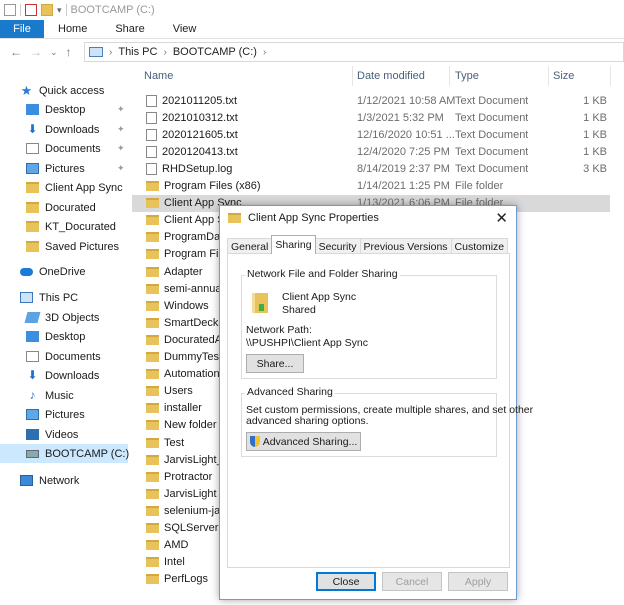 The image size is (624, 605). What do you see at coordinates (391, 76) in the screenshot?
I see `column-header-date-modified: Date modified` at bounding box center [391, 76].